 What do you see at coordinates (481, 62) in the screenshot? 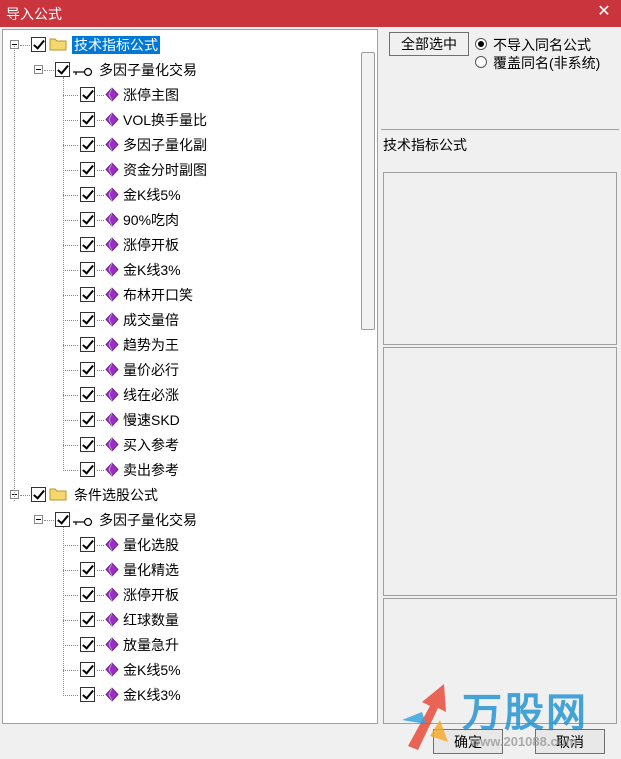
I see `radio-overwrite-same-name` at bounding box center [481, 62].